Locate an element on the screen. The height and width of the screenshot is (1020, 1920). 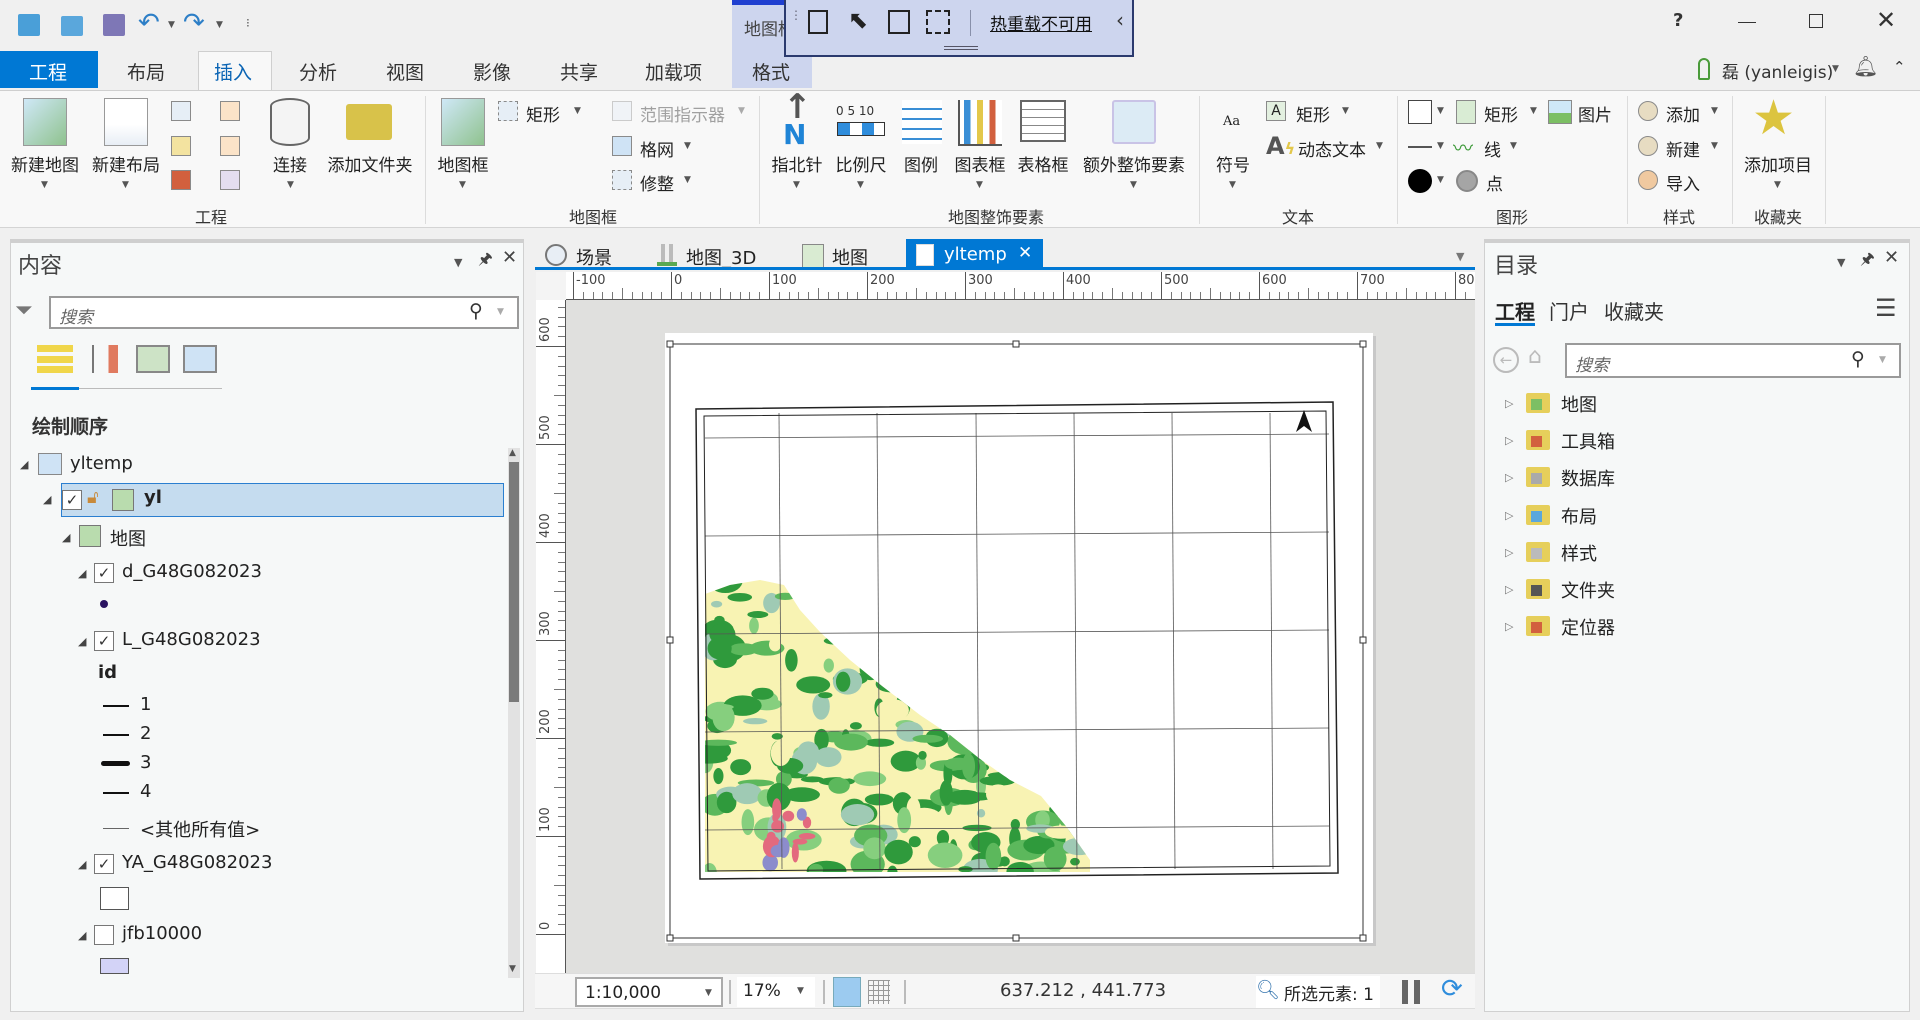
new-layout-button: 新建布局 is located at coordinates (126, 163).